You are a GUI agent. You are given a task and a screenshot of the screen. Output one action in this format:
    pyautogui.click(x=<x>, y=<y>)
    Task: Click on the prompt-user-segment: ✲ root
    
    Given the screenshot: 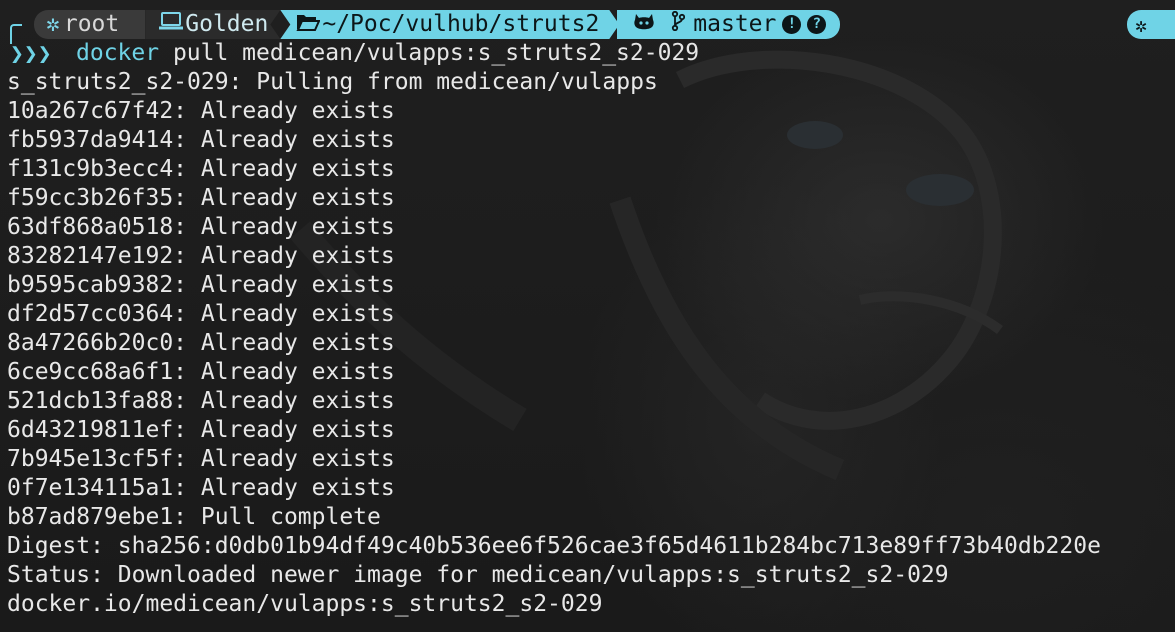 What is the action you would take?
    pyautogui.click(x=90, y=24)
    